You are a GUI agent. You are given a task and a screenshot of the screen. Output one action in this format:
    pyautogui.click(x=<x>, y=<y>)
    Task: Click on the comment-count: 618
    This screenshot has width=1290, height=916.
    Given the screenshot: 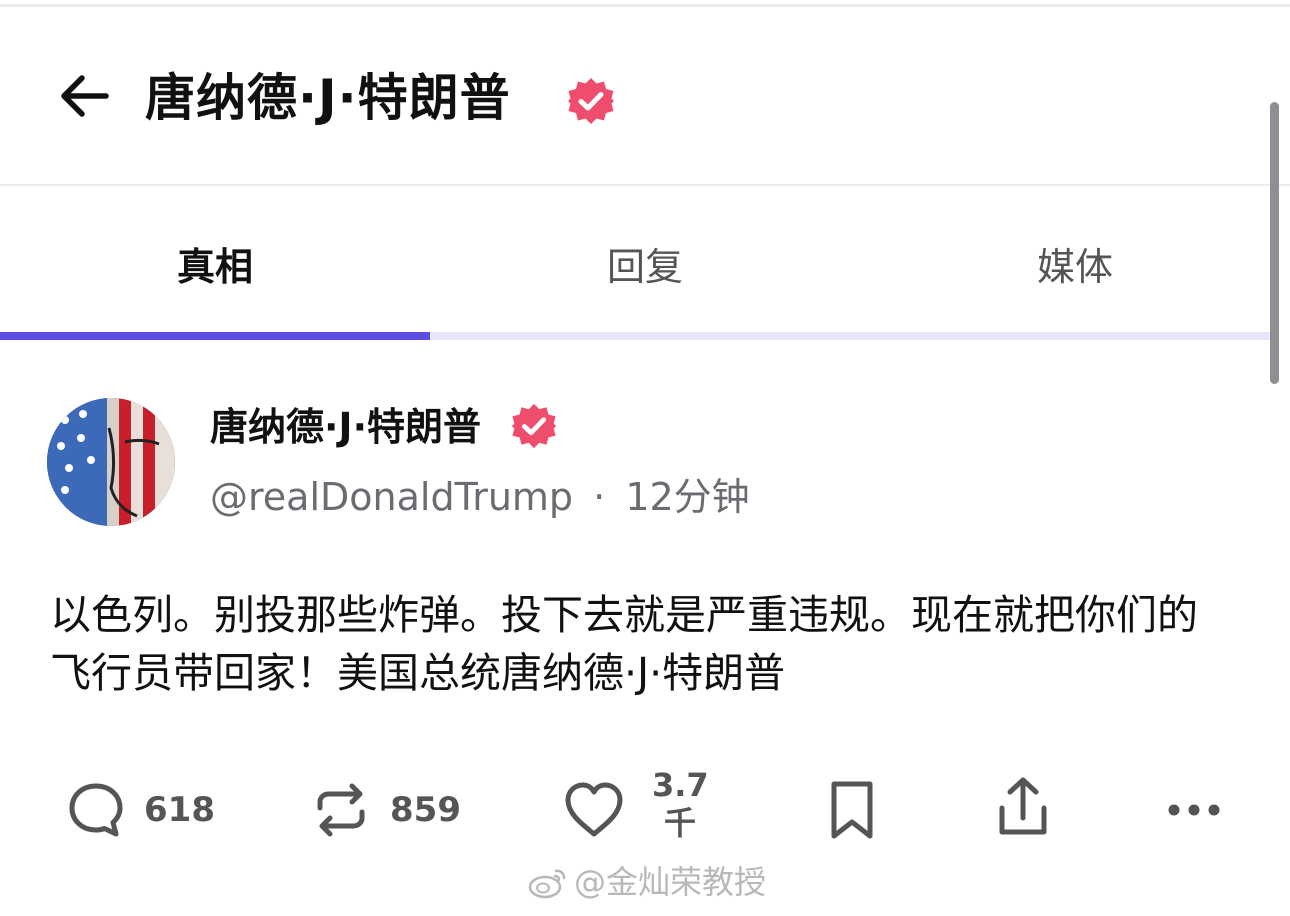 What is the action you would take?
    pyautogui.click(x=179, y=810)
    